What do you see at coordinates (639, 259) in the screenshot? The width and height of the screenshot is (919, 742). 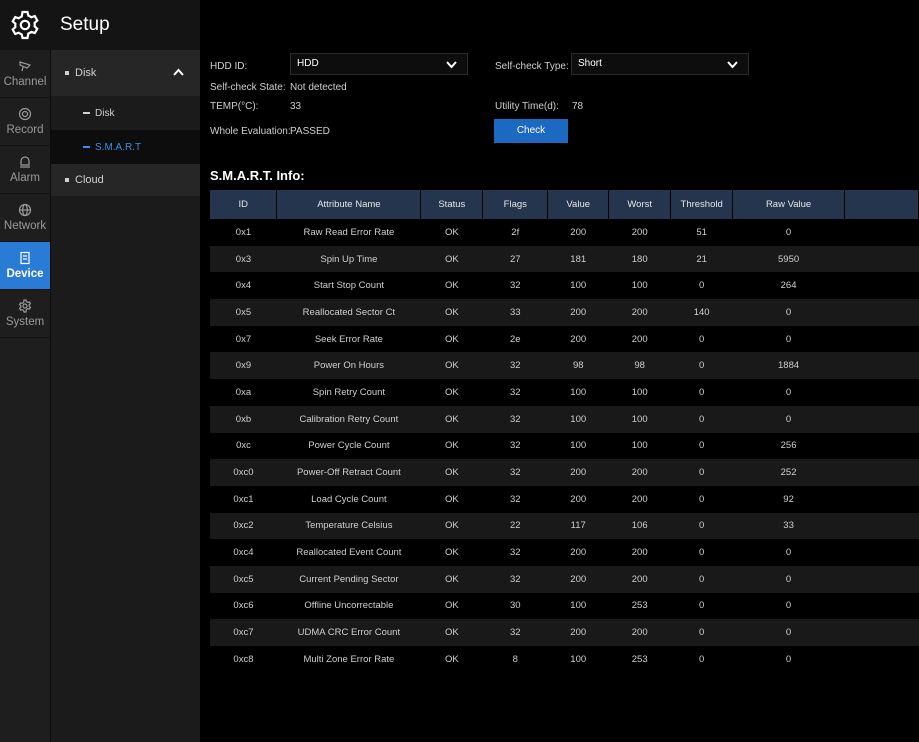 I see `cell-worst: 180` at bounding box center [639, 259].